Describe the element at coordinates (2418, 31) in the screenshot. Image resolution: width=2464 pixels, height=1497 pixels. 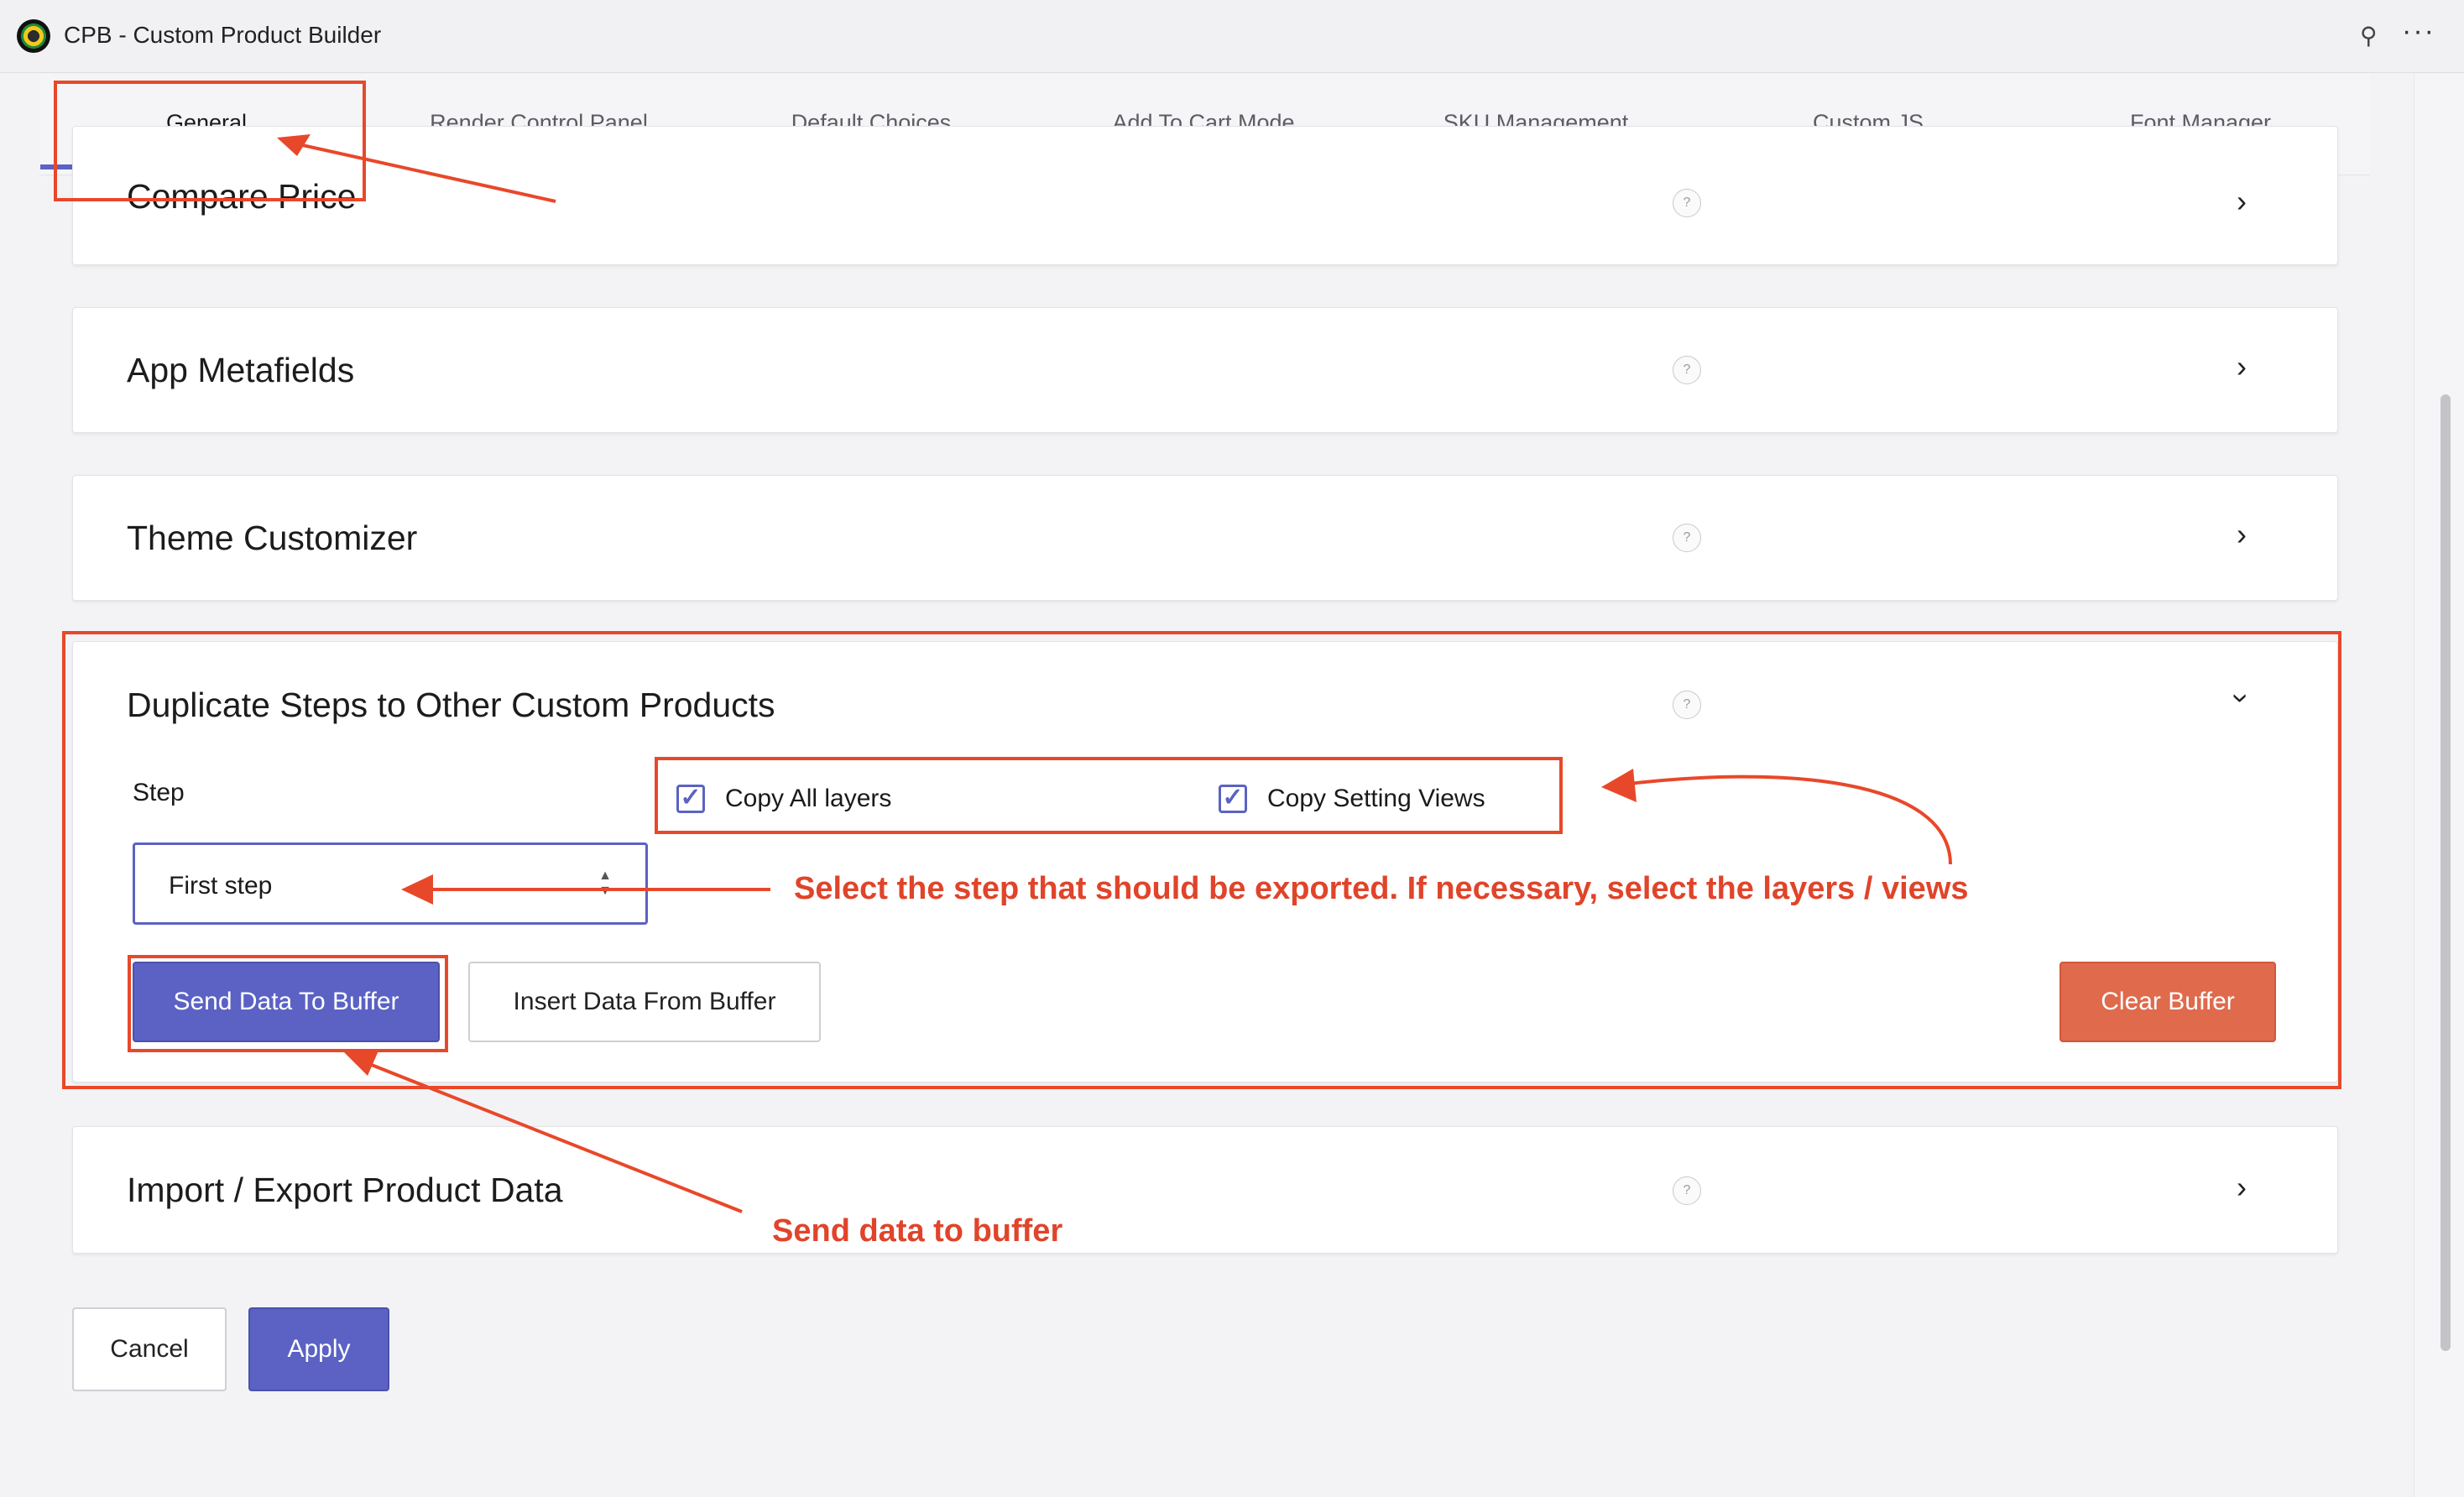
I see `more-icon: ···` at that location.